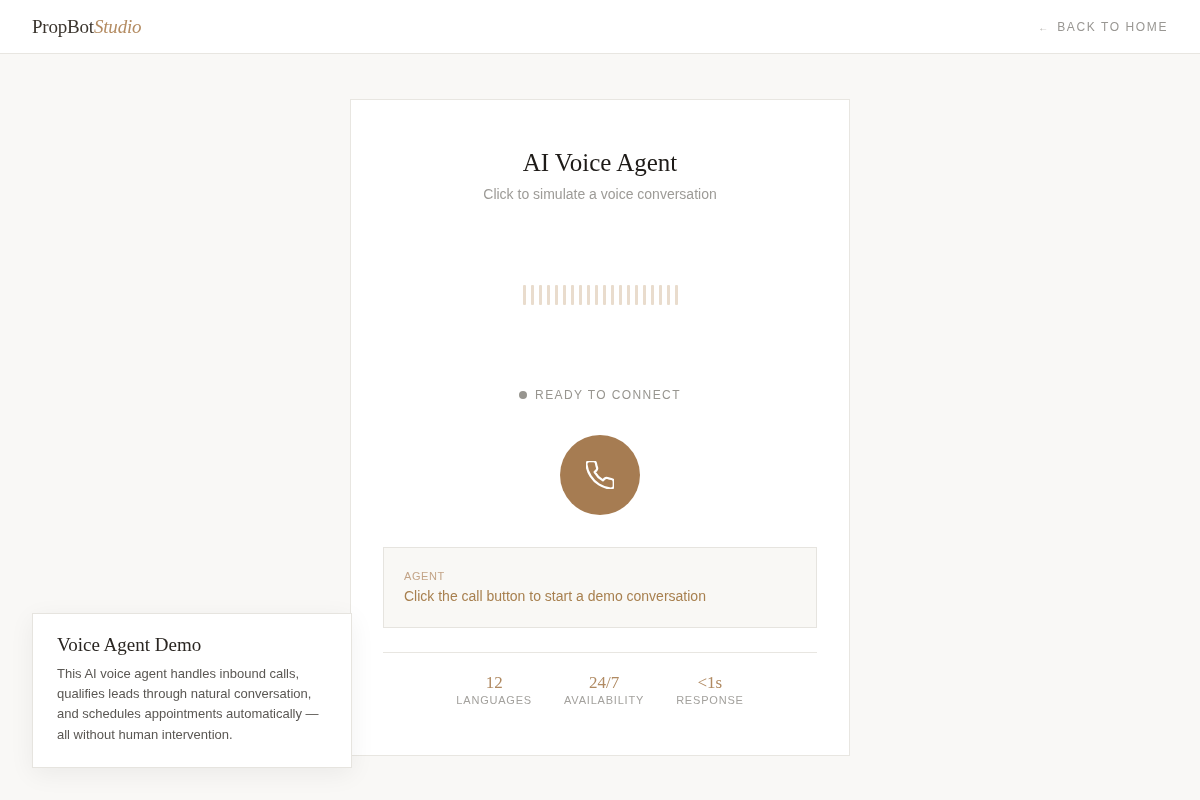 This screenshot has height=800, width=1200. What do you see at coordinates (130, 644) in the screenshot?
I see `info-title: Voice Agent Demo` at bounding box center [130, 644].